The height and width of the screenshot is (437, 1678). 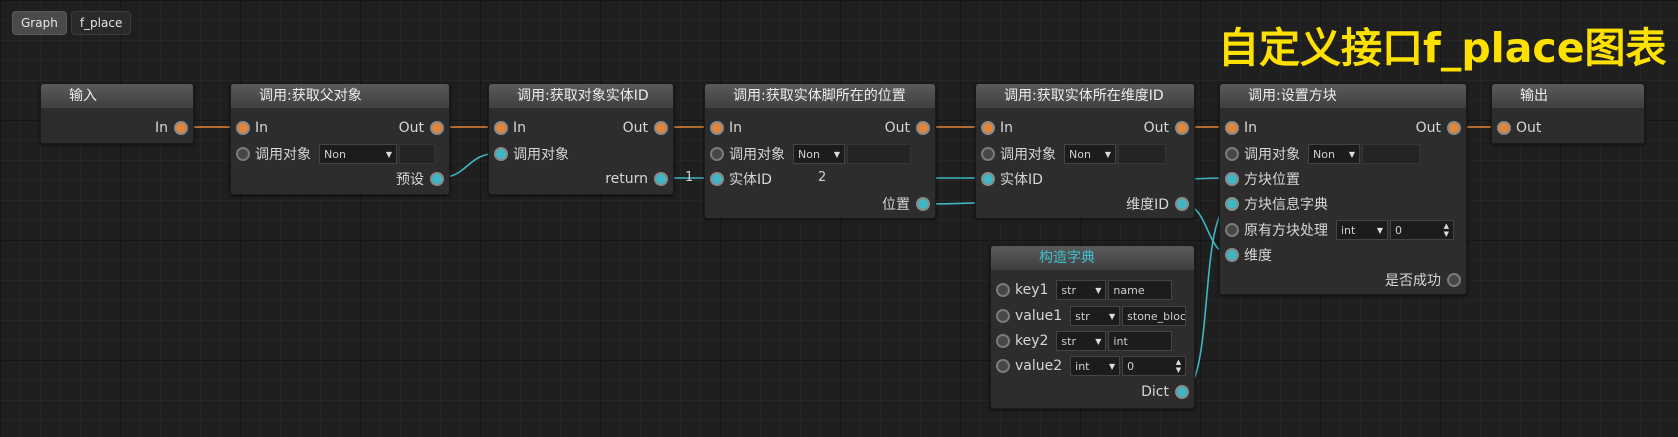 I want to click on key1-pin, so click(x=1003, y=290).